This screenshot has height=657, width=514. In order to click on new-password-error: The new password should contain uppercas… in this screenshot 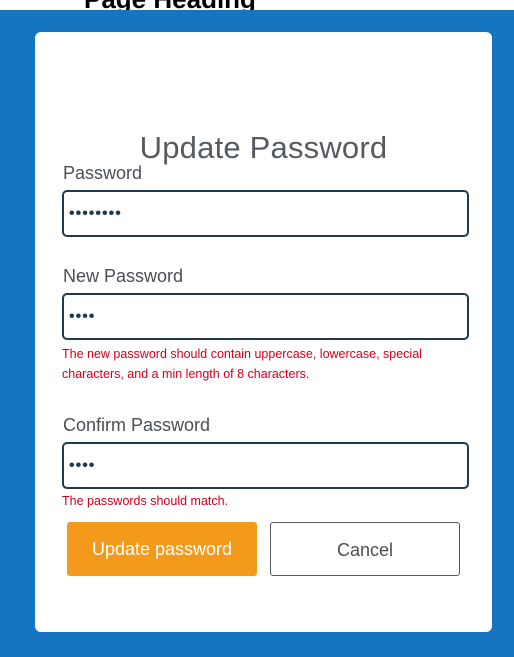, I will do `click(242, 364)`.